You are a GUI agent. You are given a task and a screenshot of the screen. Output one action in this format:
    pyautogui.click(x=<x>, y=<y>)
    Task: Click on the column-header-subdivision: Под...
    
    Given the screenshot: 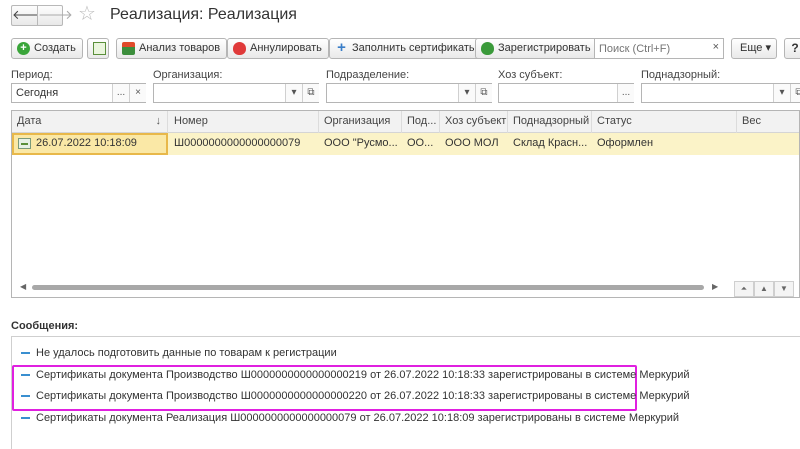 What is the action you would take?
    pyautogui.click(x=421, y=122)
    